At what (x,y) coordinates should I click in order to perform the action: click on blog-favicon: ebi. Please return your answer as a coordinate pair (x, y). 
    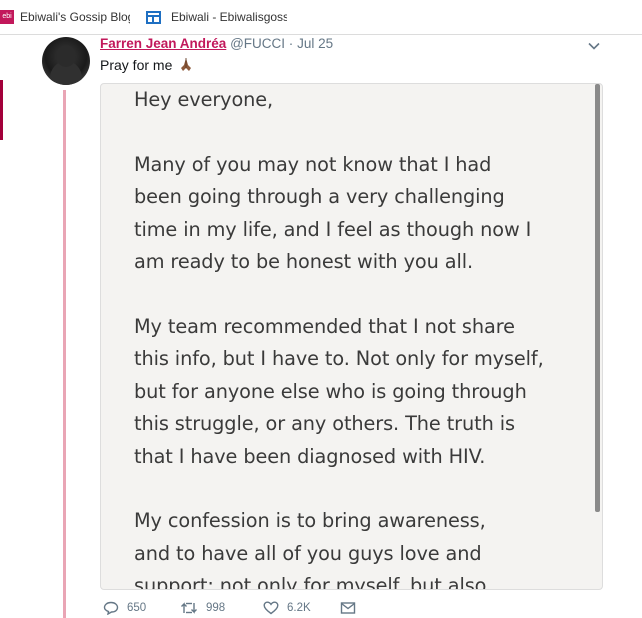
    Looking at the image, I should click on (7, 17).